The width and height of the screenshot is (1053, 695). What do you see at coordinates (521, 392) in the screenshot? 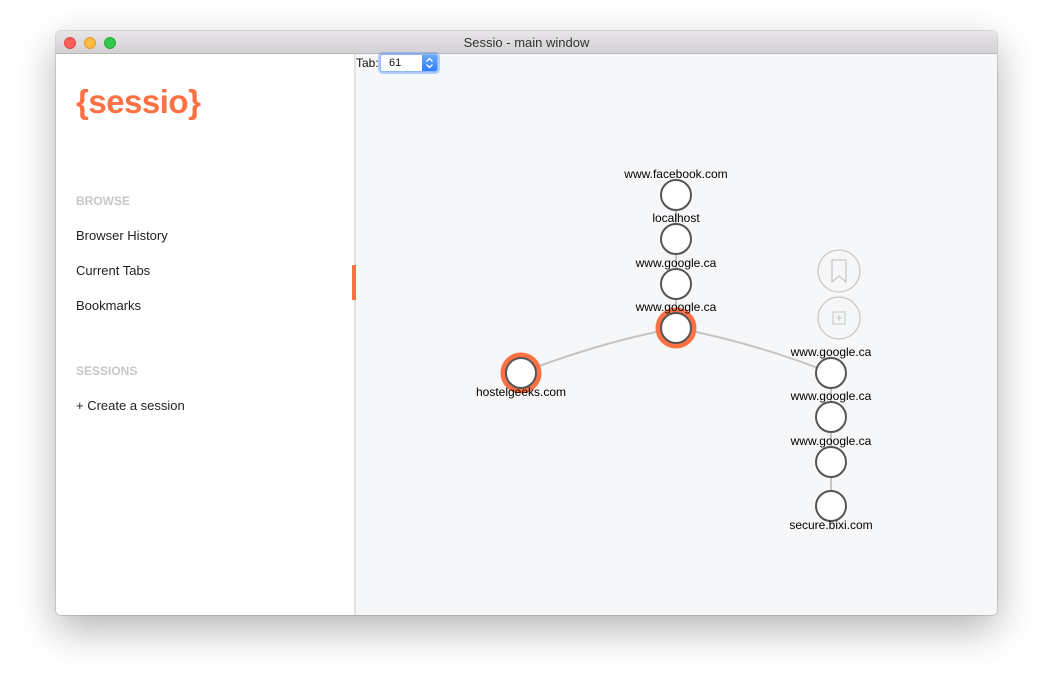
I see `graph-node-label: hostelgeeks.com` at bounding box center [521, 392].